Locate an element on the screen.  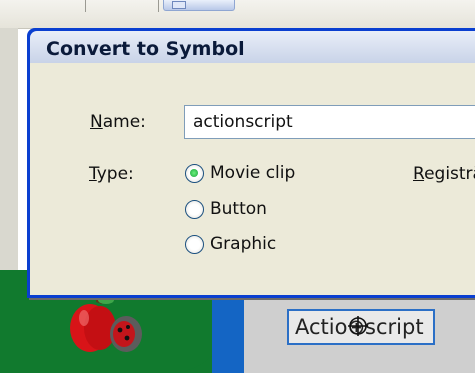
radio-movie-clip: Movie clip is located at coordinates (240, 173).